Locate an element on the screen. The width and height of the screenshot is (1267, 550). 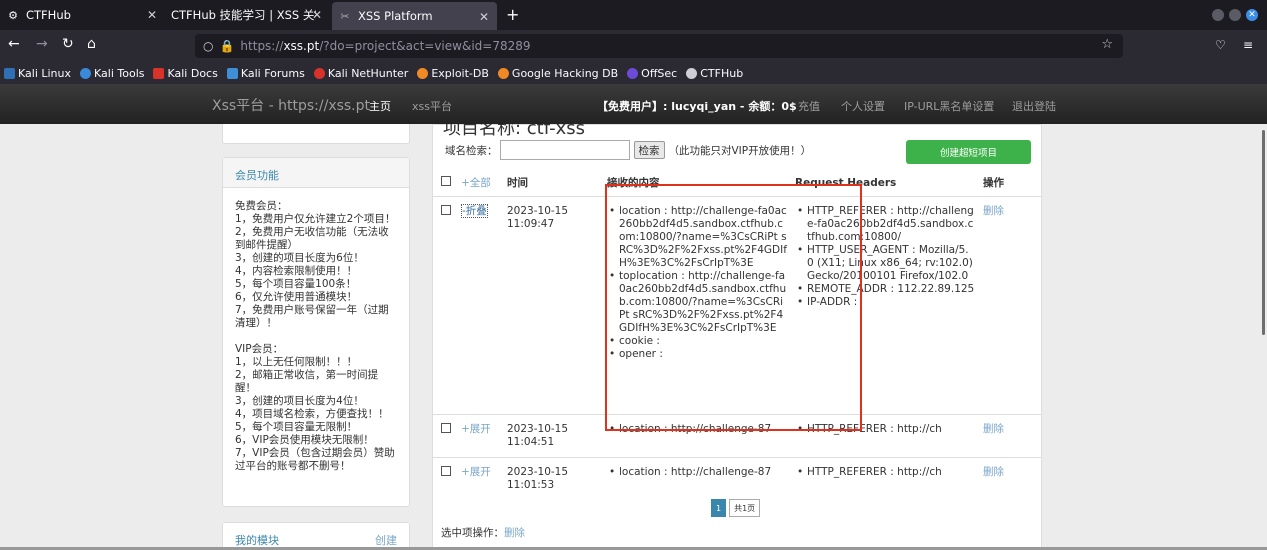
select-all-checkbox is located at coordinates (446, 181).